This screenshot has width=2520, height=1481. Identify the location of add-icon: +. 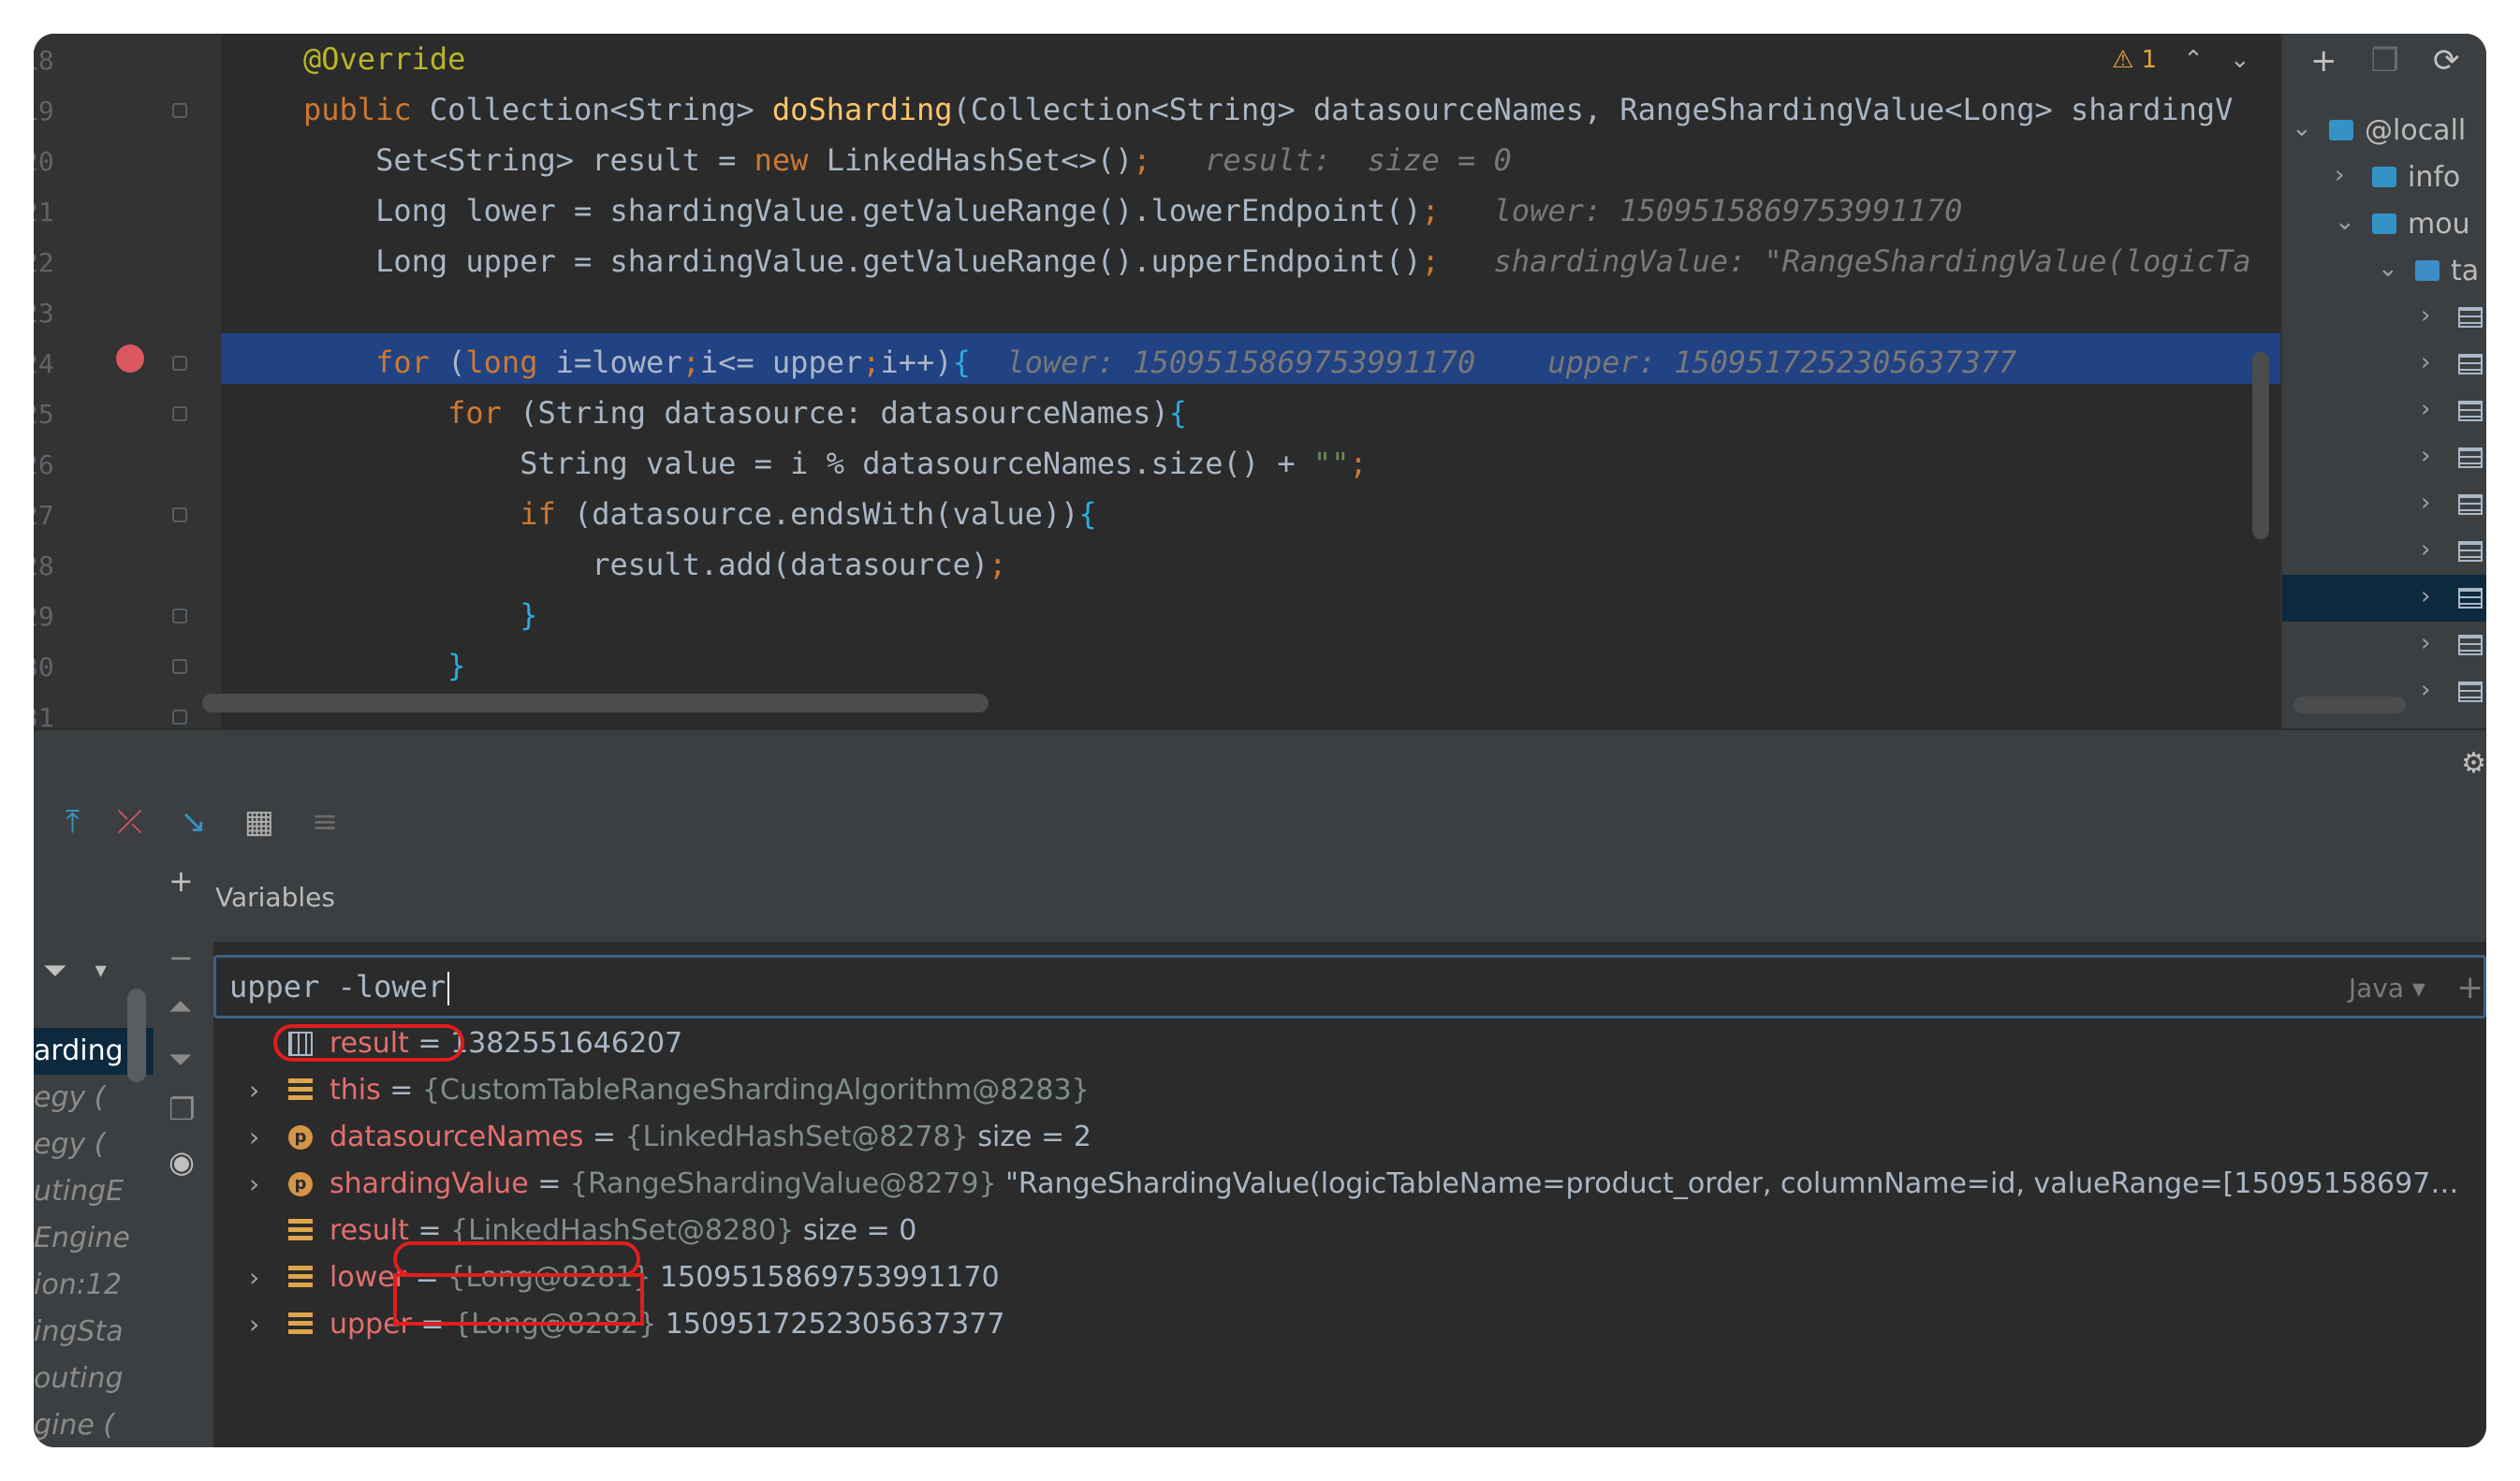
(2323, 61).